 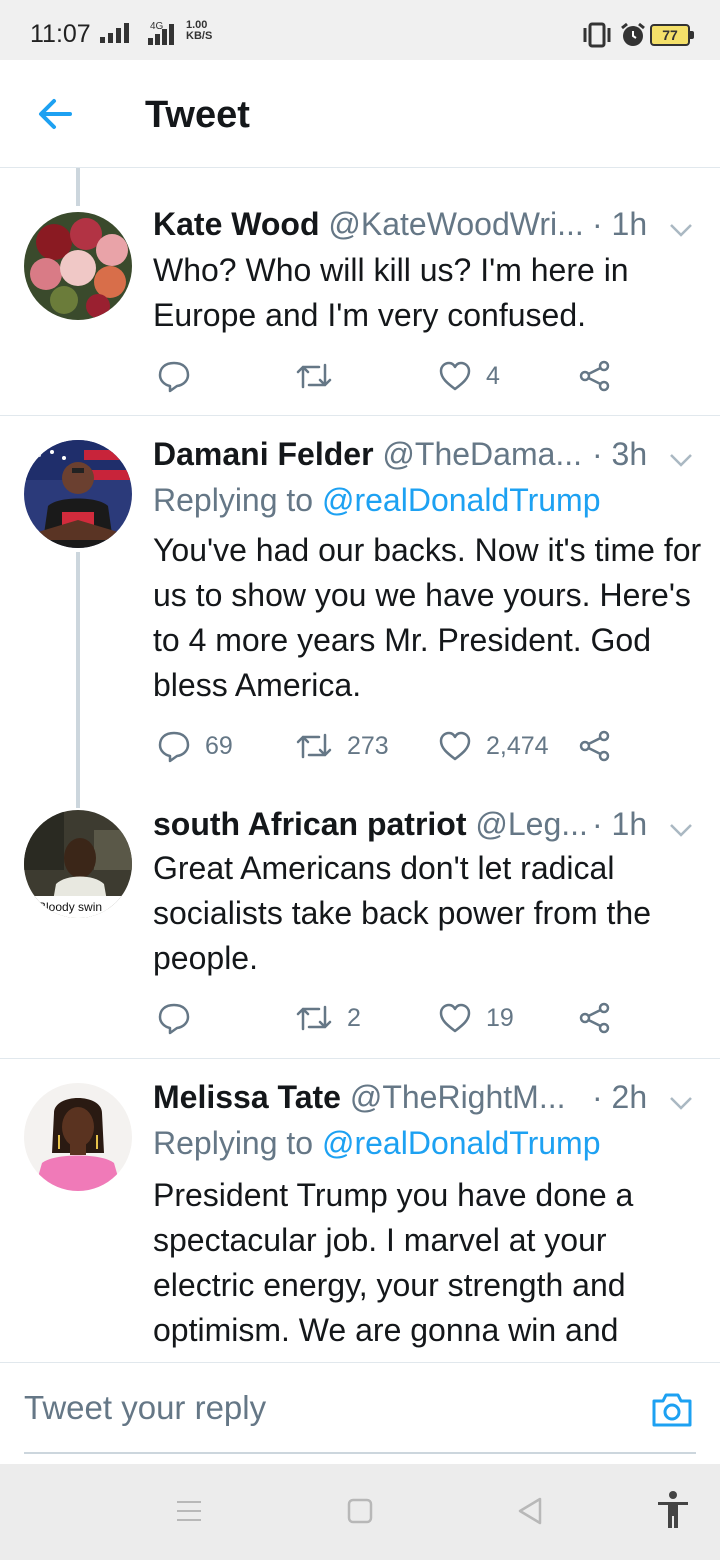 I want to click on reply-input, so click(x=324, y=1408).